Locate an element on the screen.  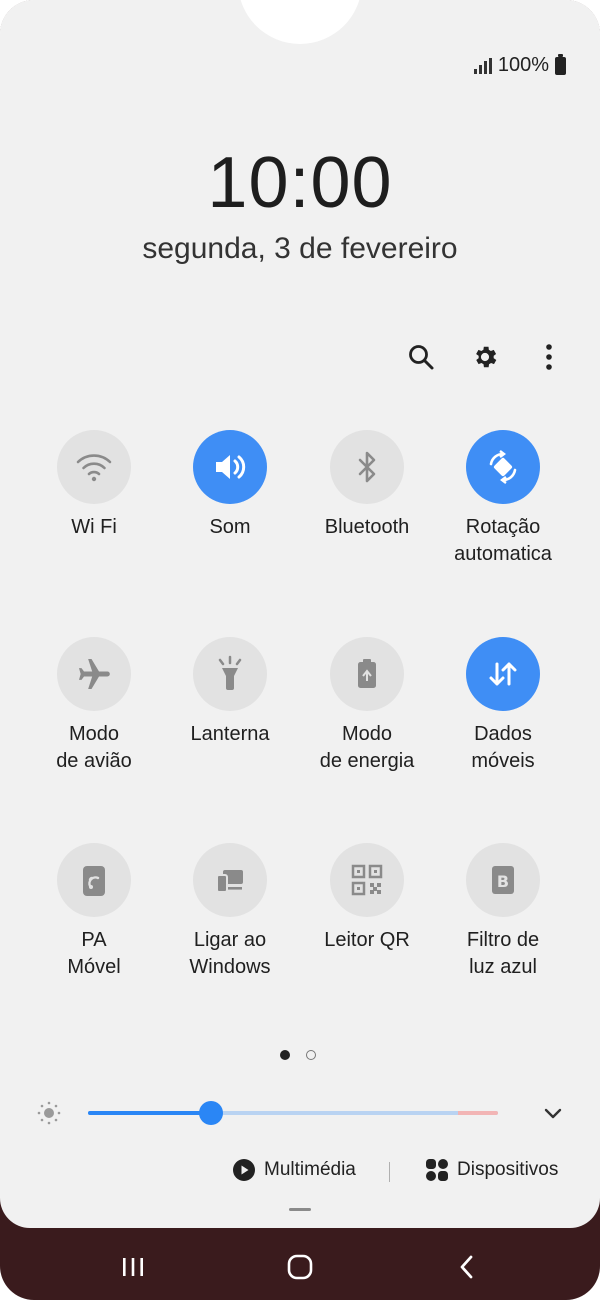
tile-mobile-data: Dados móveis is located at coordinates (503, 706).